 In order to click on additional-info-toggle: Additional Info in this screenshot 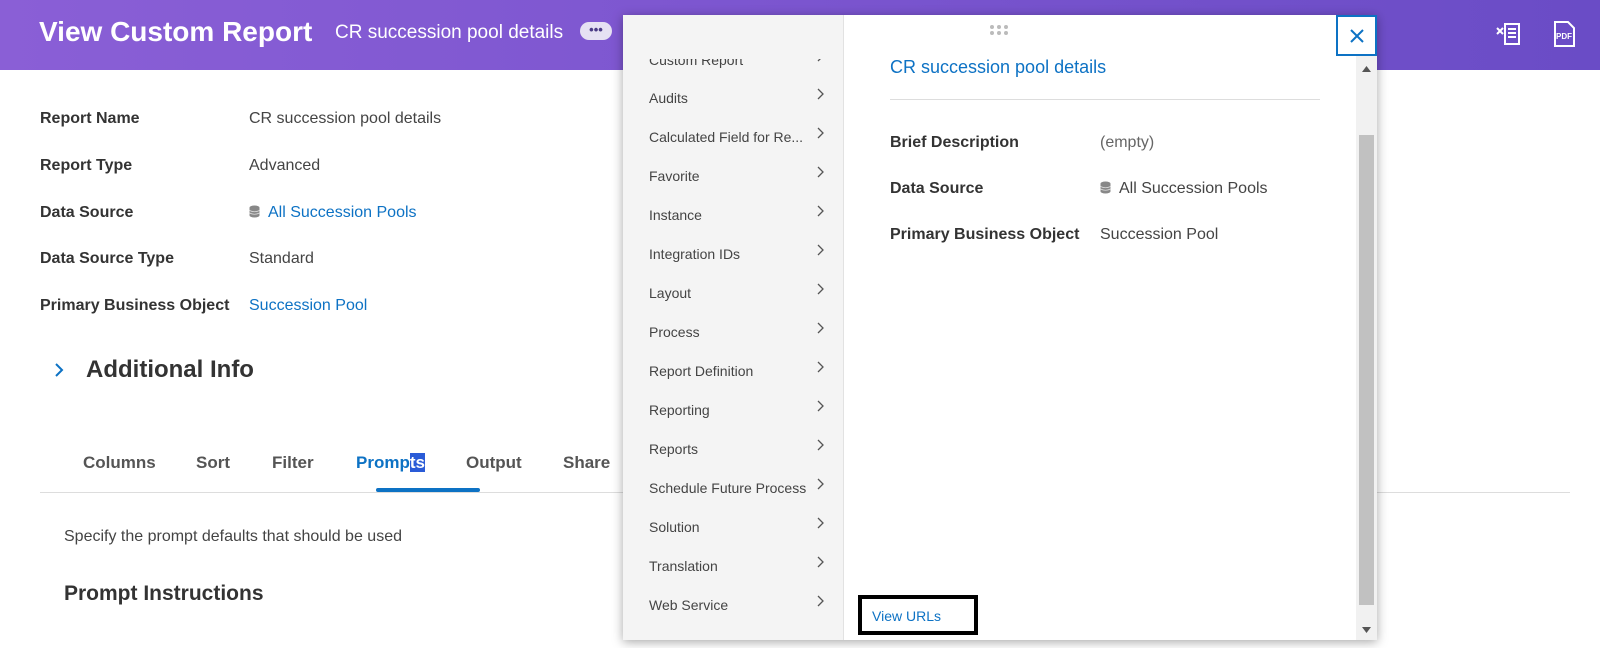, I will do `click(153, 370)`.